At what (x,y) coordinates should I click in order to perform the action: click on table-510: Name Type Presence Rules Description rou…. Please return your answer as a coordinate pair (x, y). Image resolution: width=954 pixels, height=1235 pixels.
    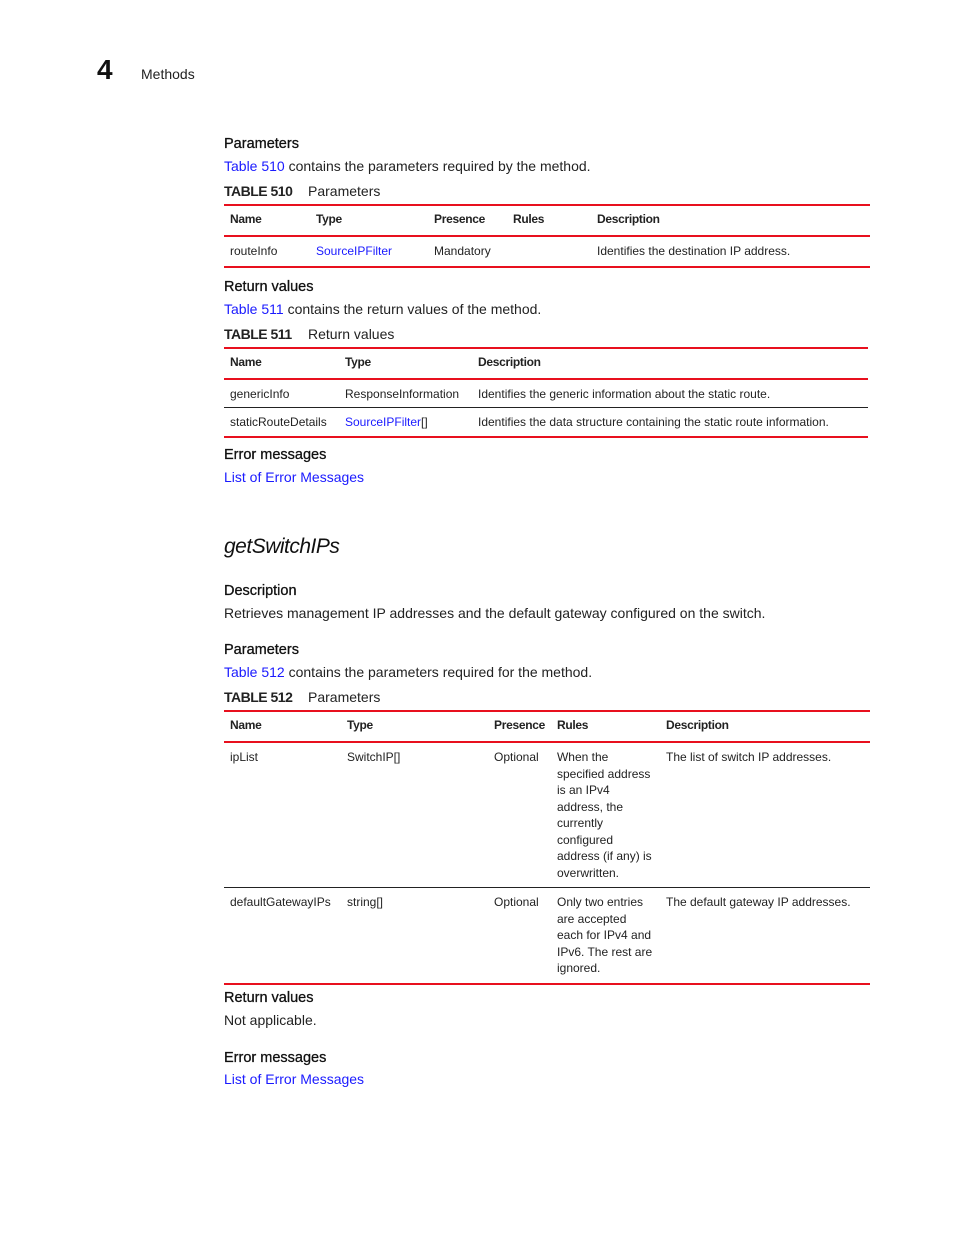
    Looking at the image, I should click on (547, 236).